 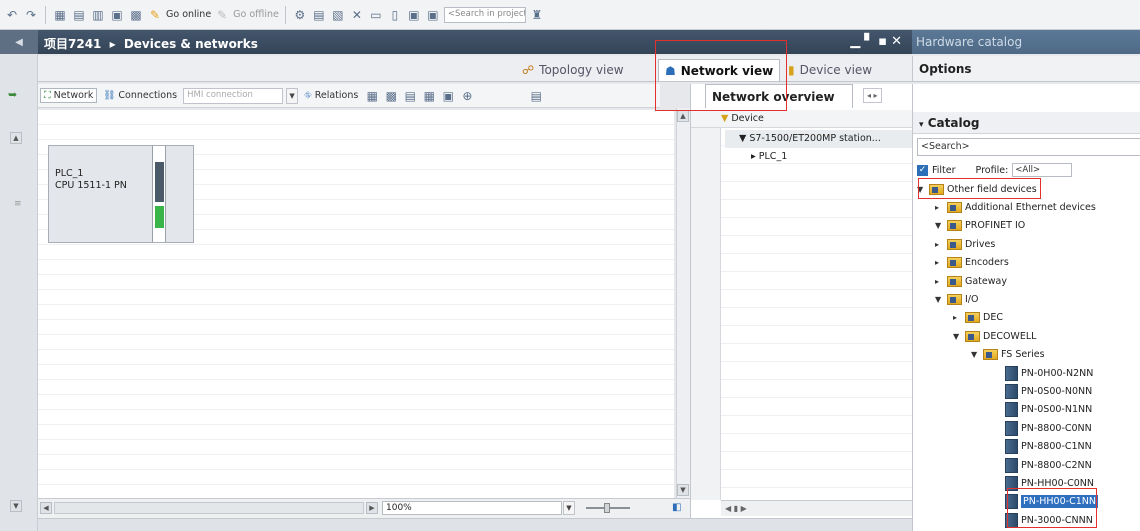 What do you see at coordinates (159, 217) in the screenshot?
I see `plc-port-icon` at bounding box center [159, 217].